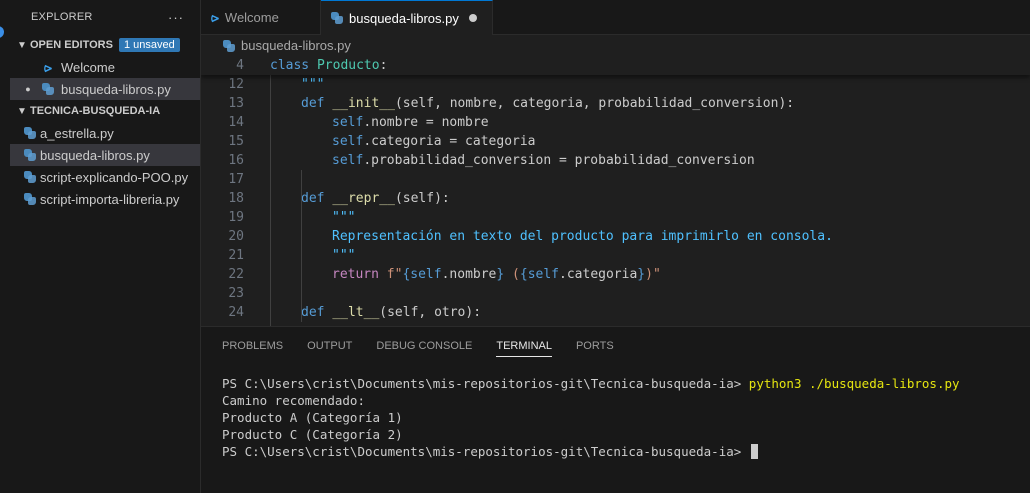 This screenshot has height=493, width=1030. What do you see at coordinates (290, 65) in the screenshot?
I see `code-keyword: class` at bounding box center [290, 65].